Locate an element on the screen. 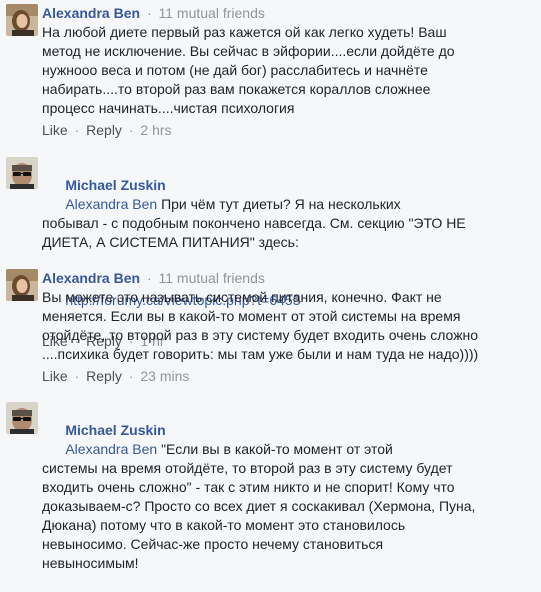  comment-actions: Like · Reply · 23 mins is located at coordinates (288, 376).